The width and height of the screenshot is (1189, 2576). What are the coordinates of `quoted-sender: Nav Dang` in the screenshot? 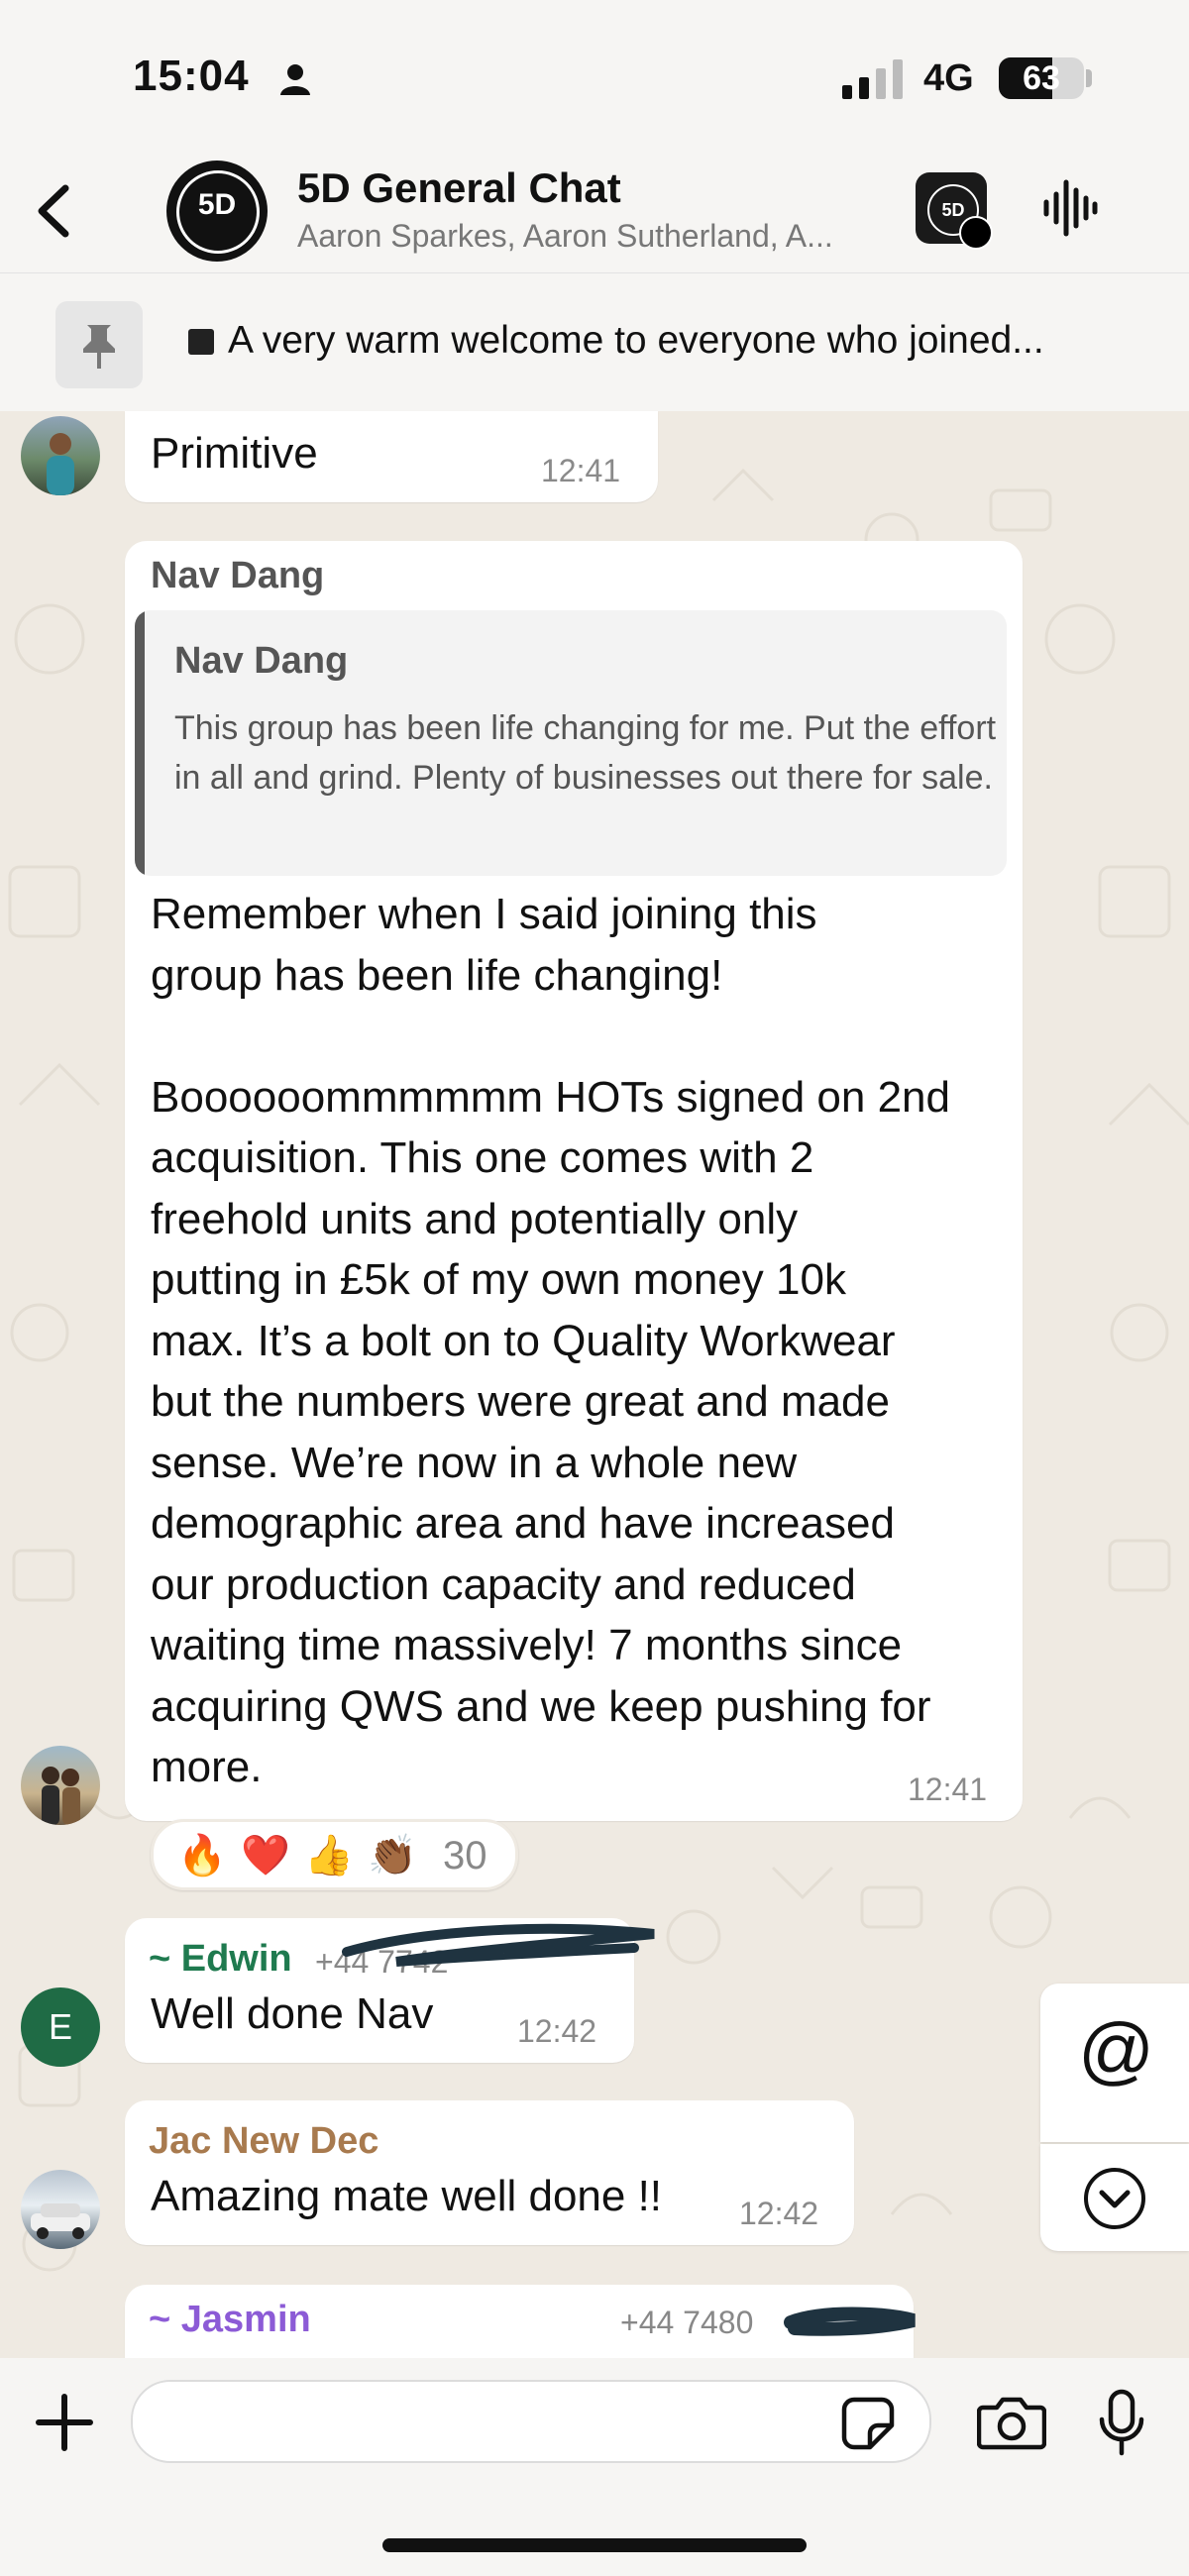 It's located at (262, 661).